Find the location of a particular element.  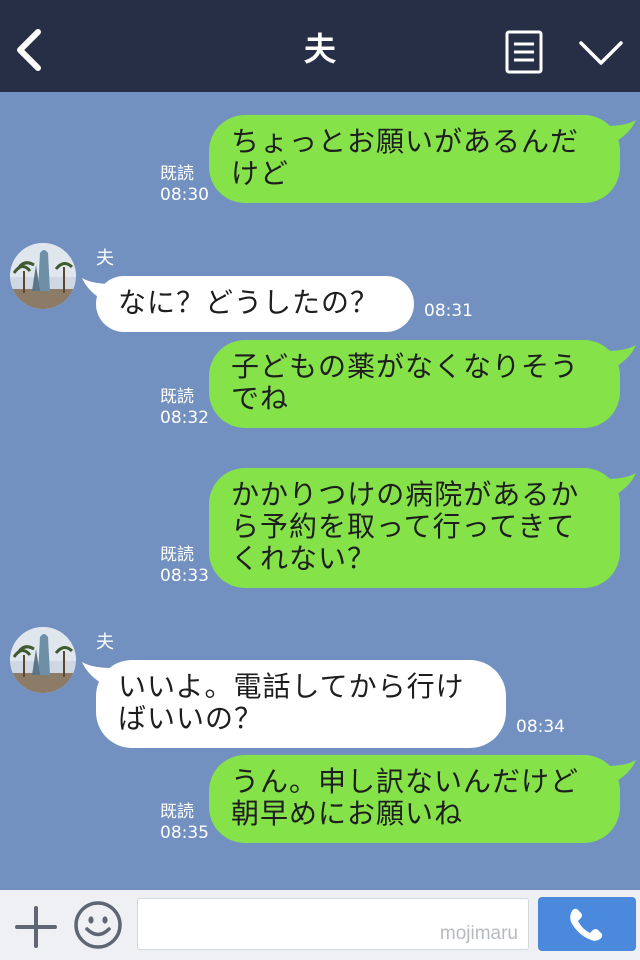

watermark: mojimaru is located at coordinates (478, 933).